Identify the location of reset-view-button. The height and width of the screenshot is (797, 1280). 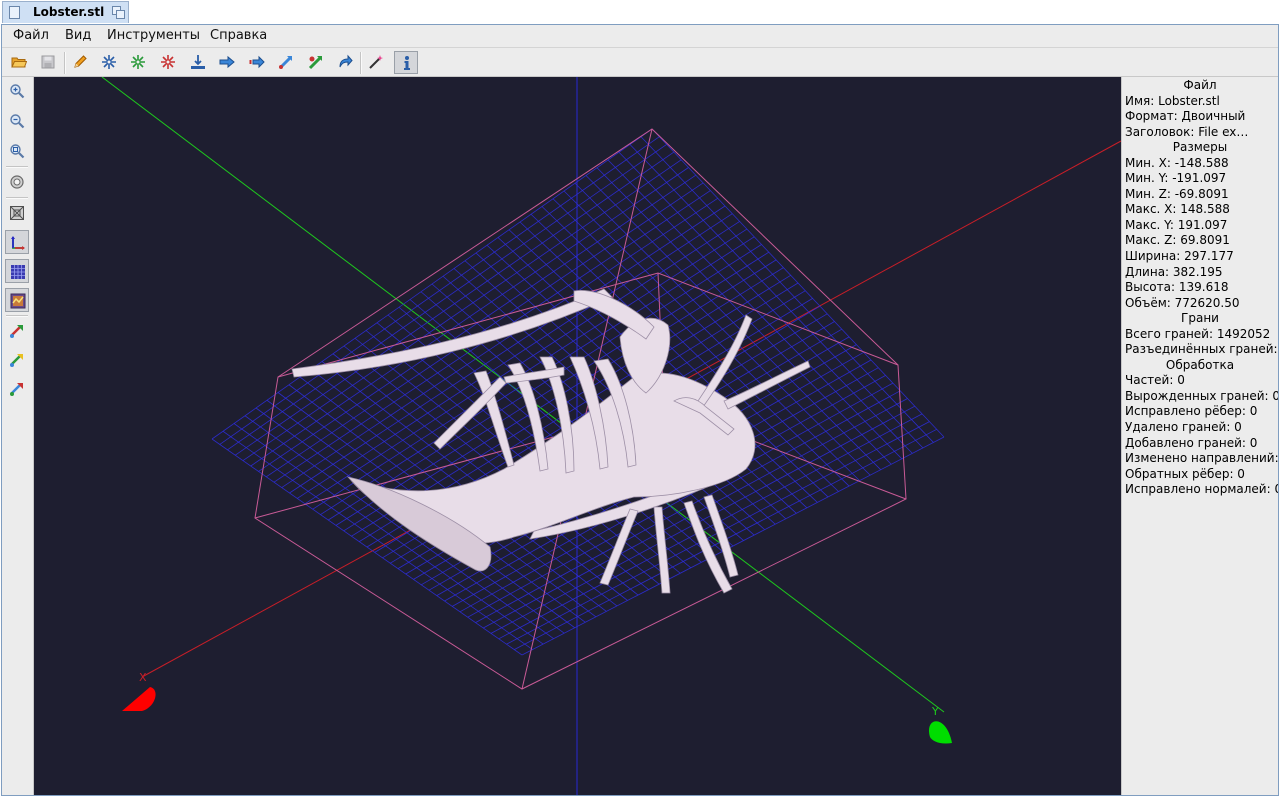
(17, 182).